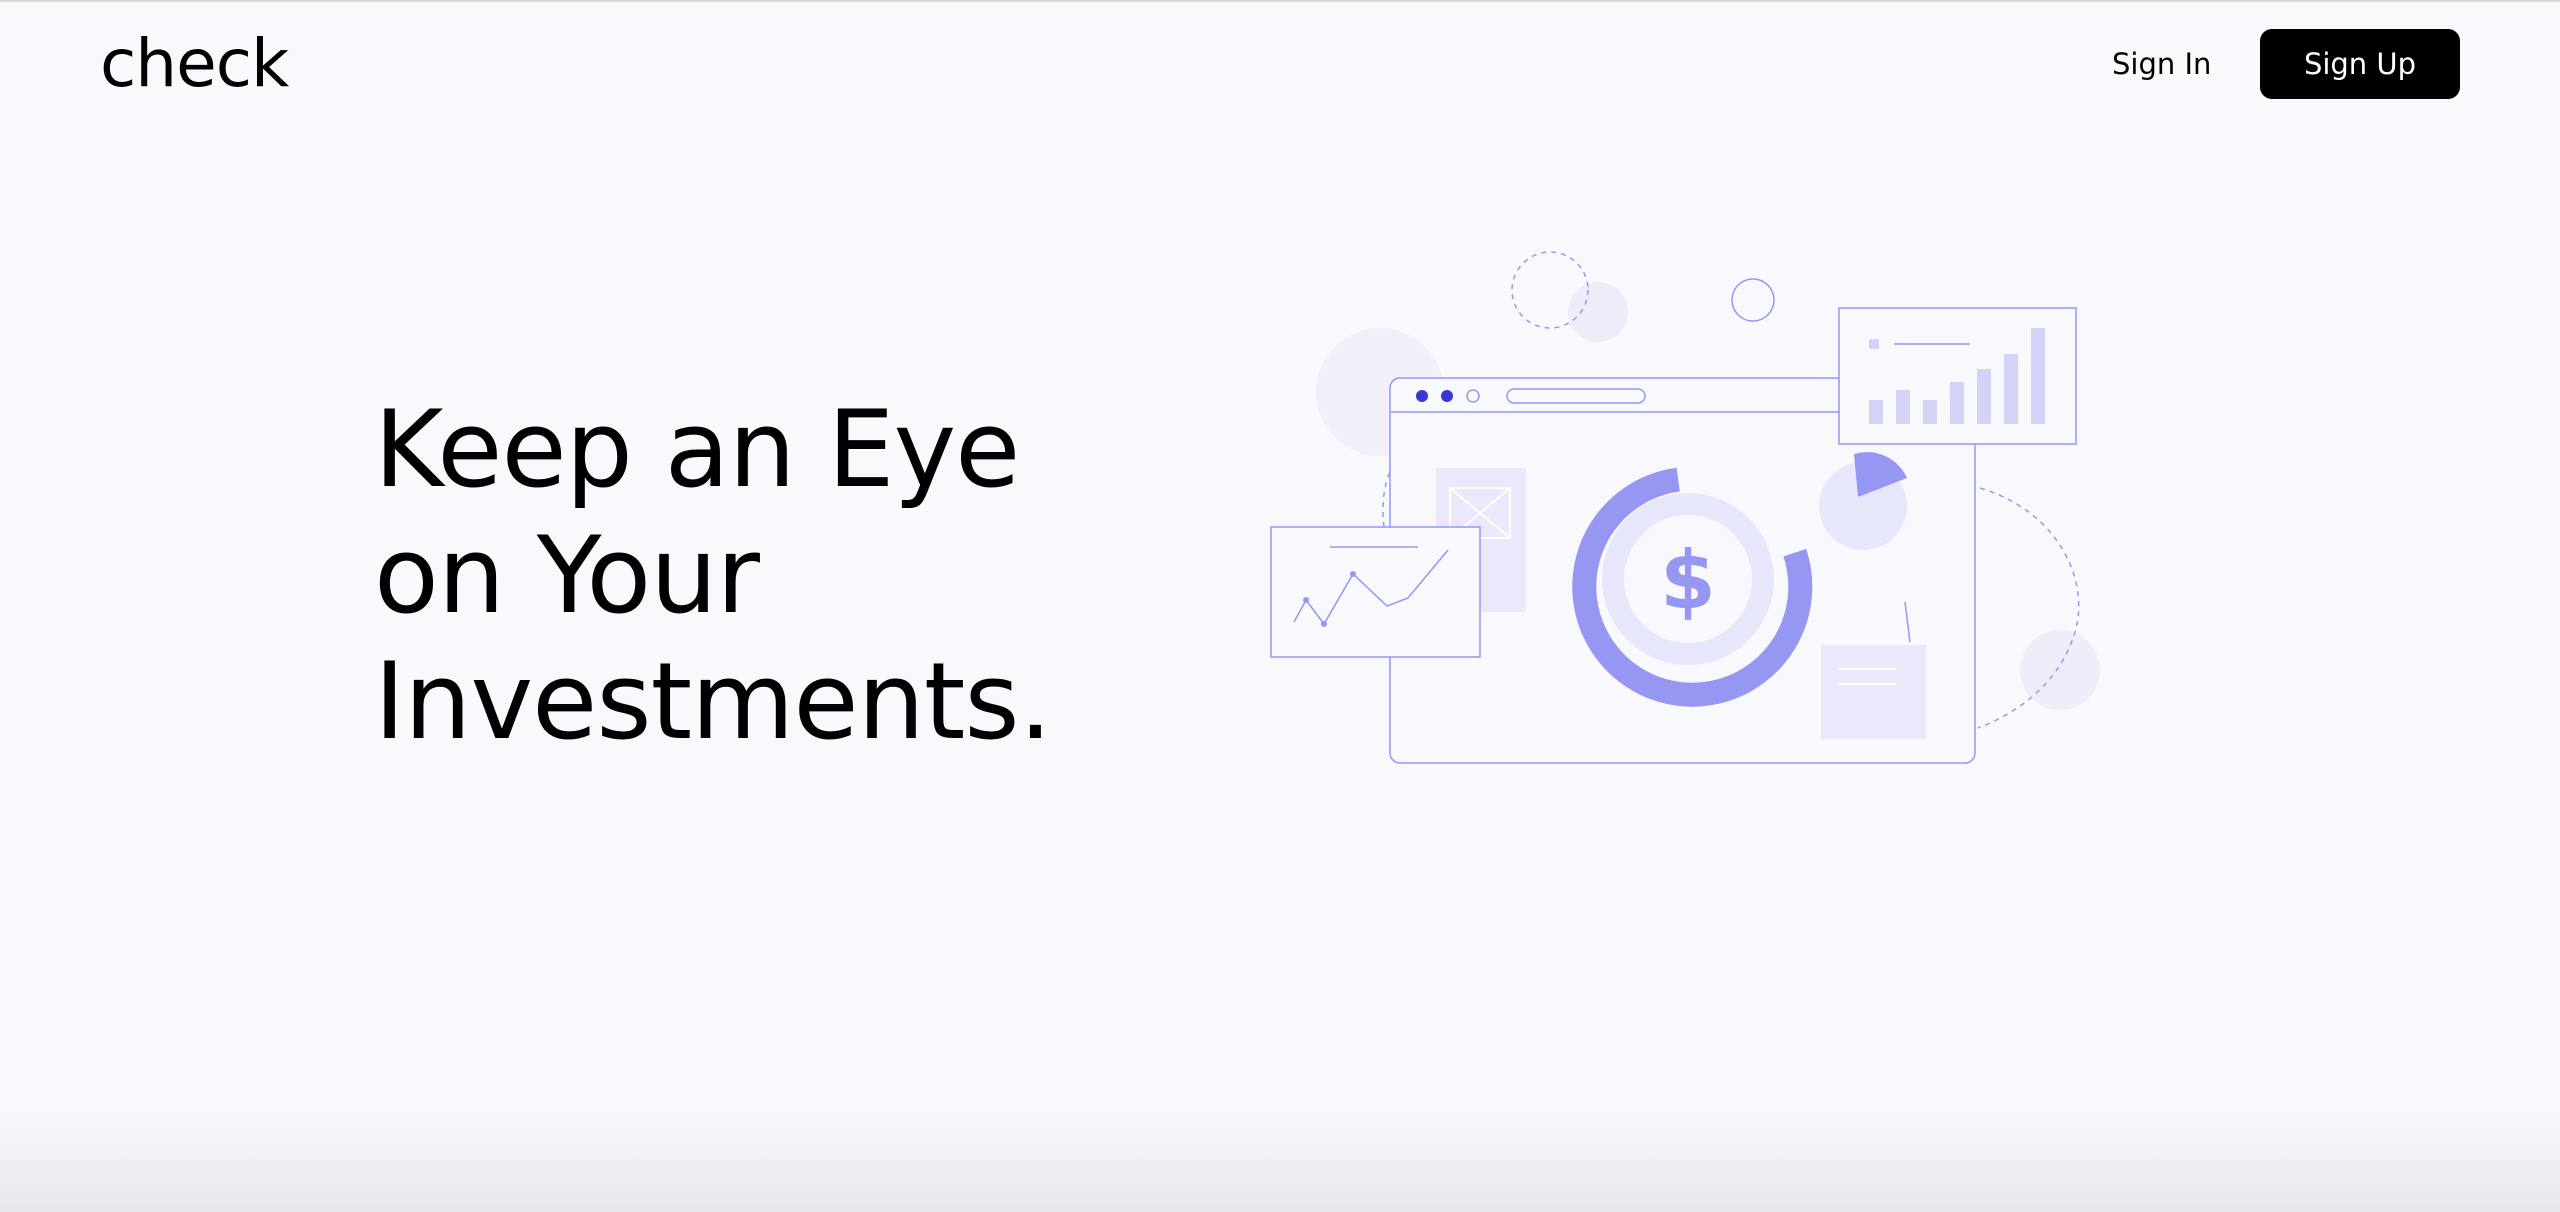 The image size is (2560, 1212). I want to click on sign-in-link: Sign In, so click(2161, 64).